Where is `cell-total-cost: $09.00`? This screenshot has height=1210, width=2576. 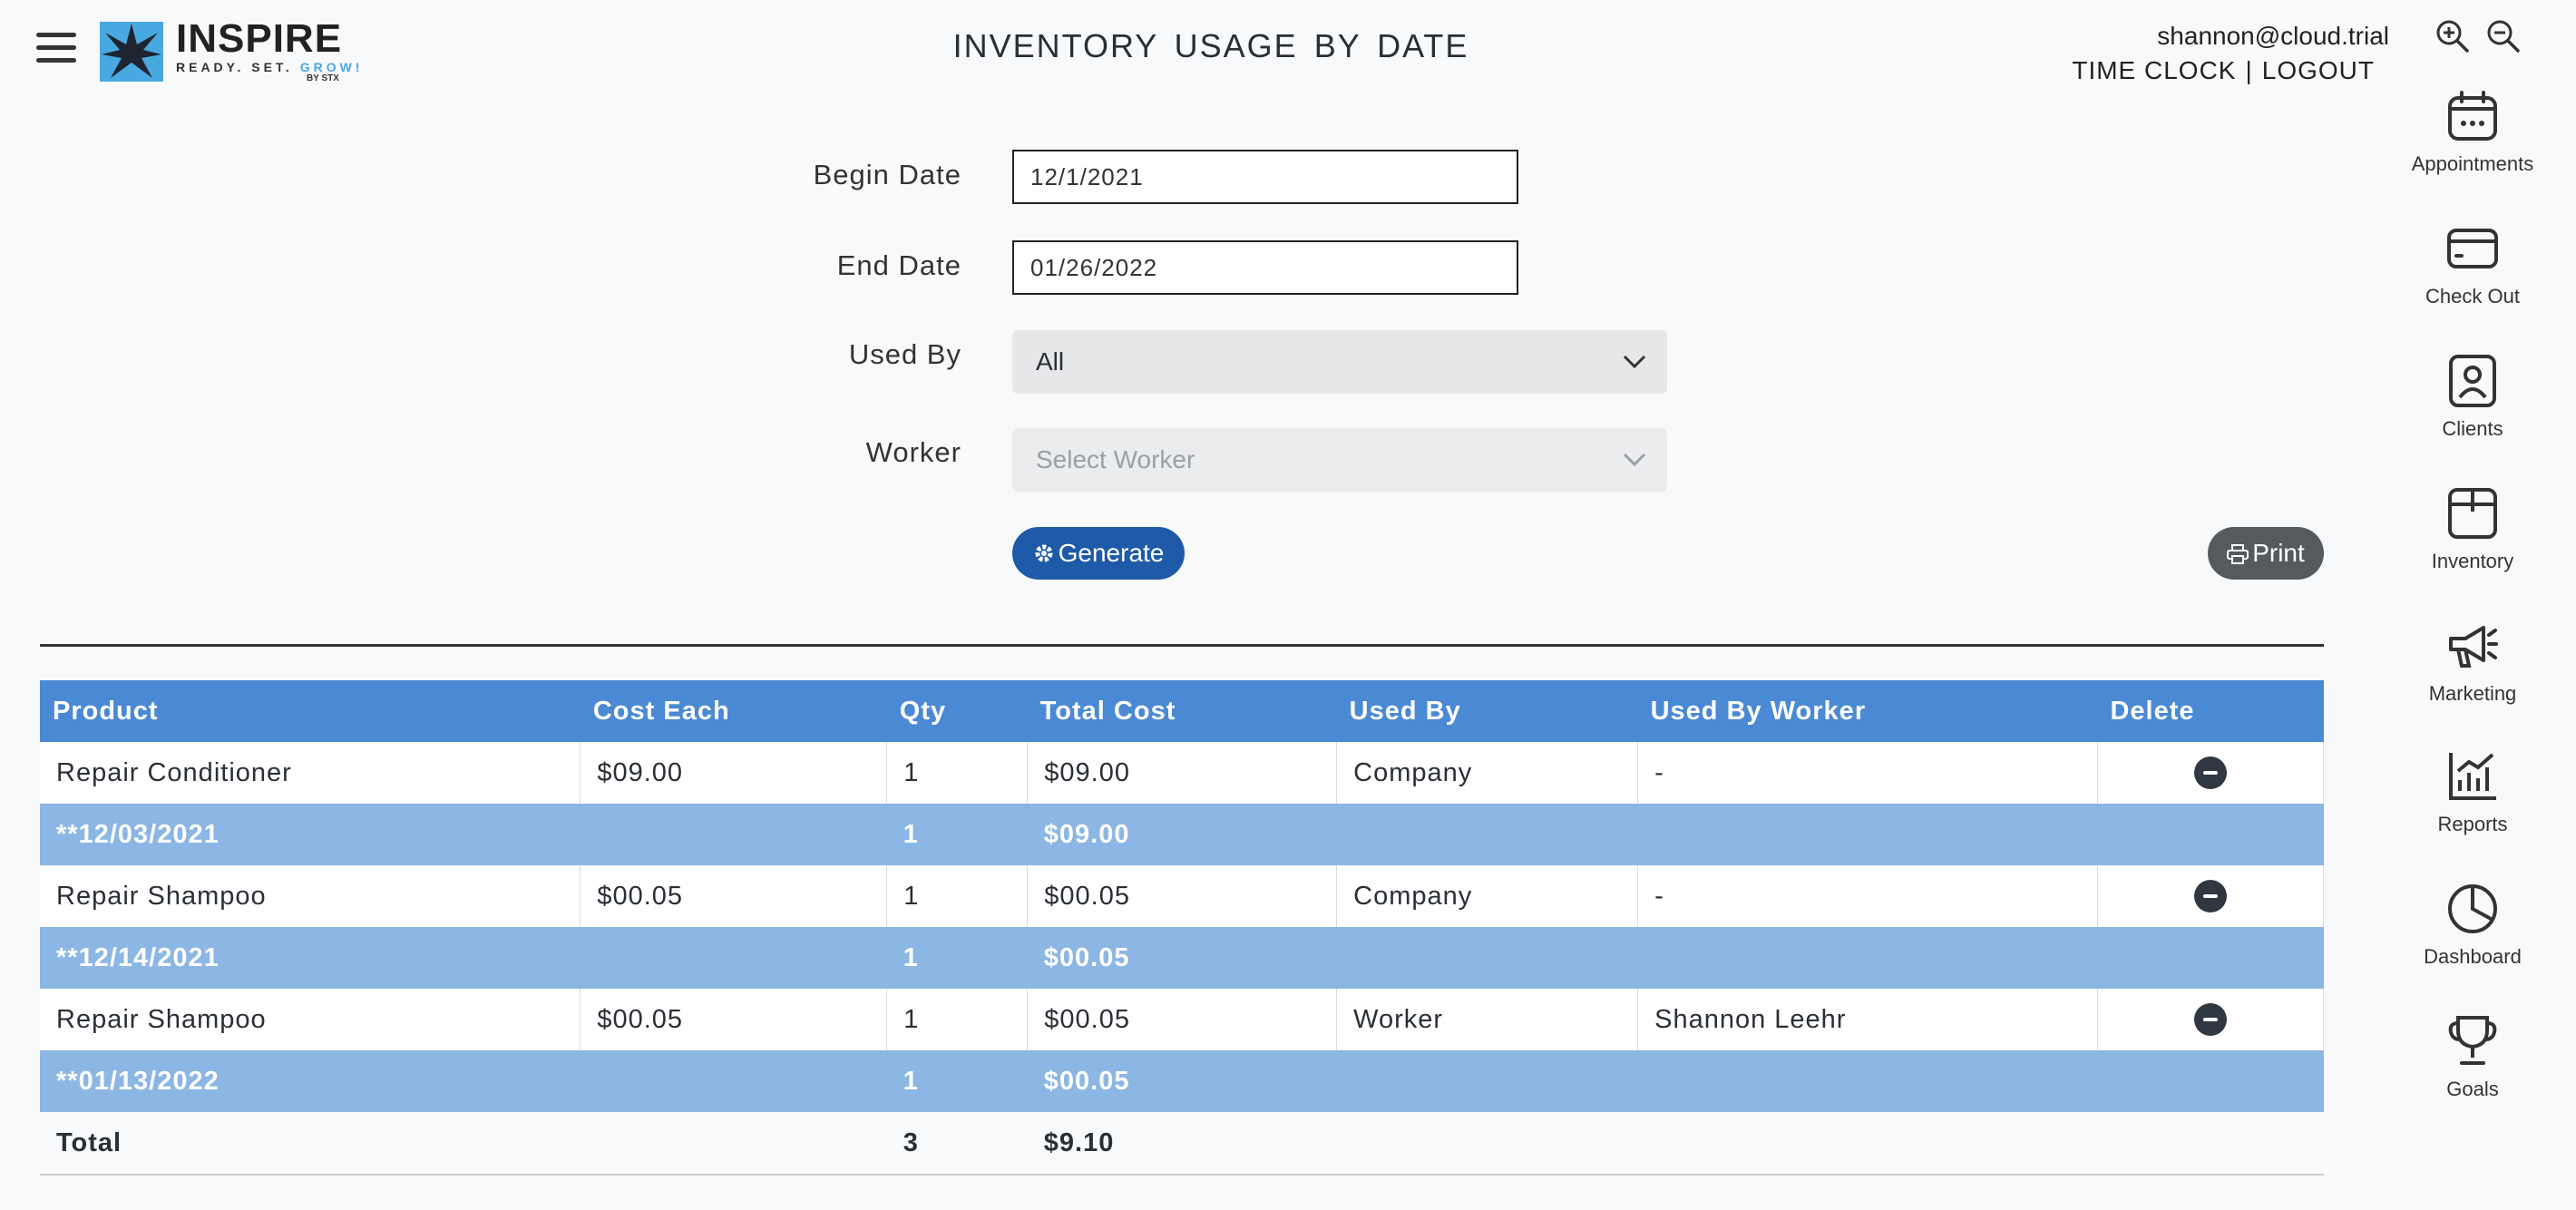 cell-total-cost: $09.00 is located at coordinates (1182, 773).